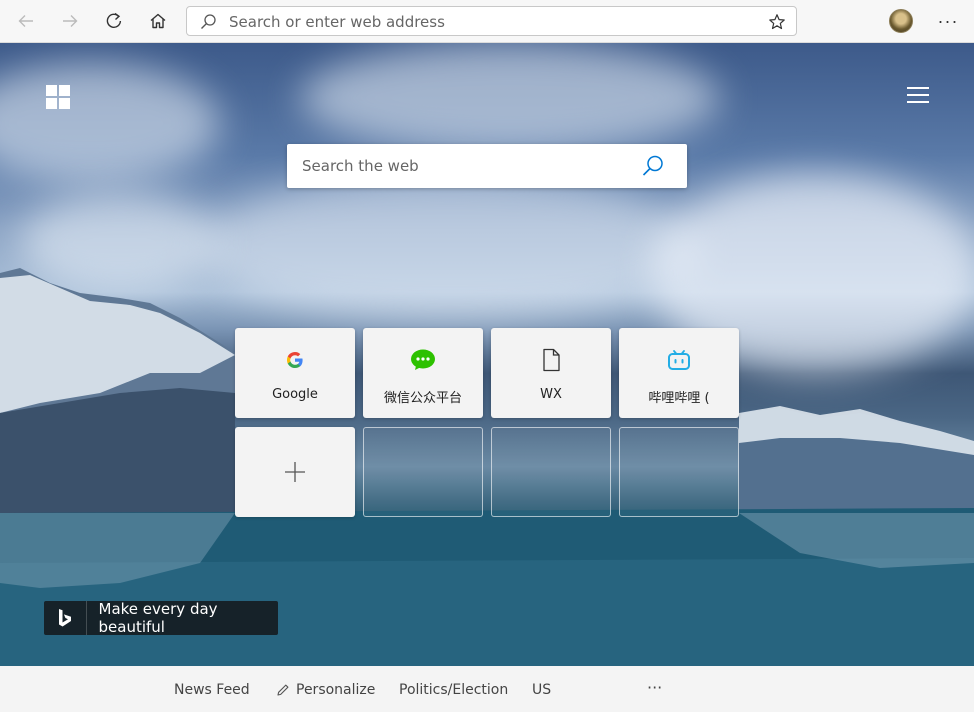 This screenshot has width=974, height=712. I want to click on pencil-icon, so click(283, 690).